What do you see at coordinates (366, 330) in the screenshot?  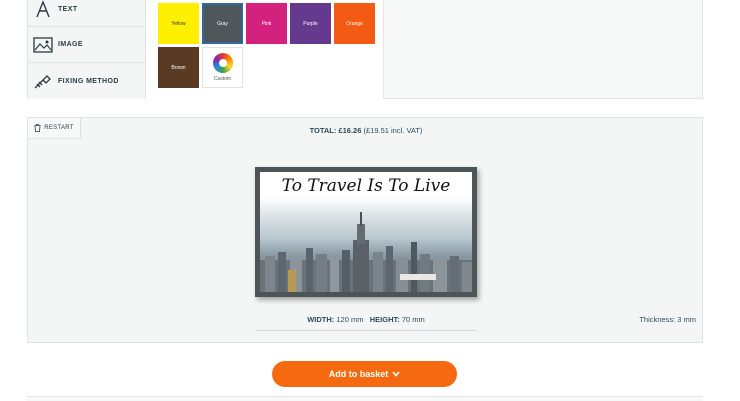 I see `dimensions-divider` at bounding box center [366, 330].